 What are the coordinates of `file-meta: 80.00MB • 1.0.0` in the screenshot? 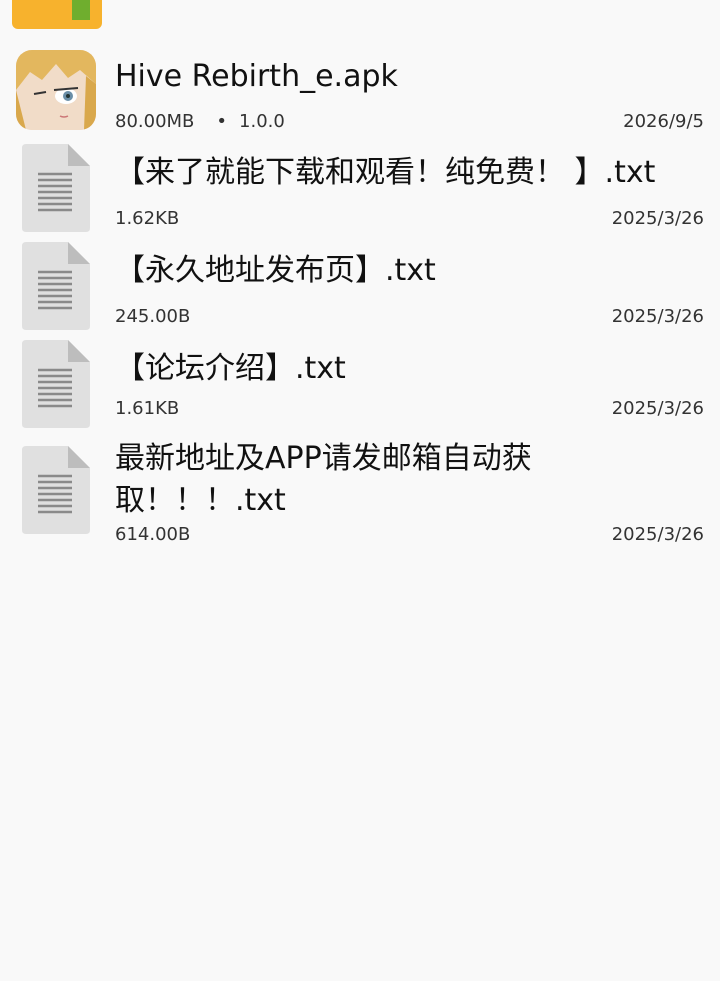 It's located at (200, 121).